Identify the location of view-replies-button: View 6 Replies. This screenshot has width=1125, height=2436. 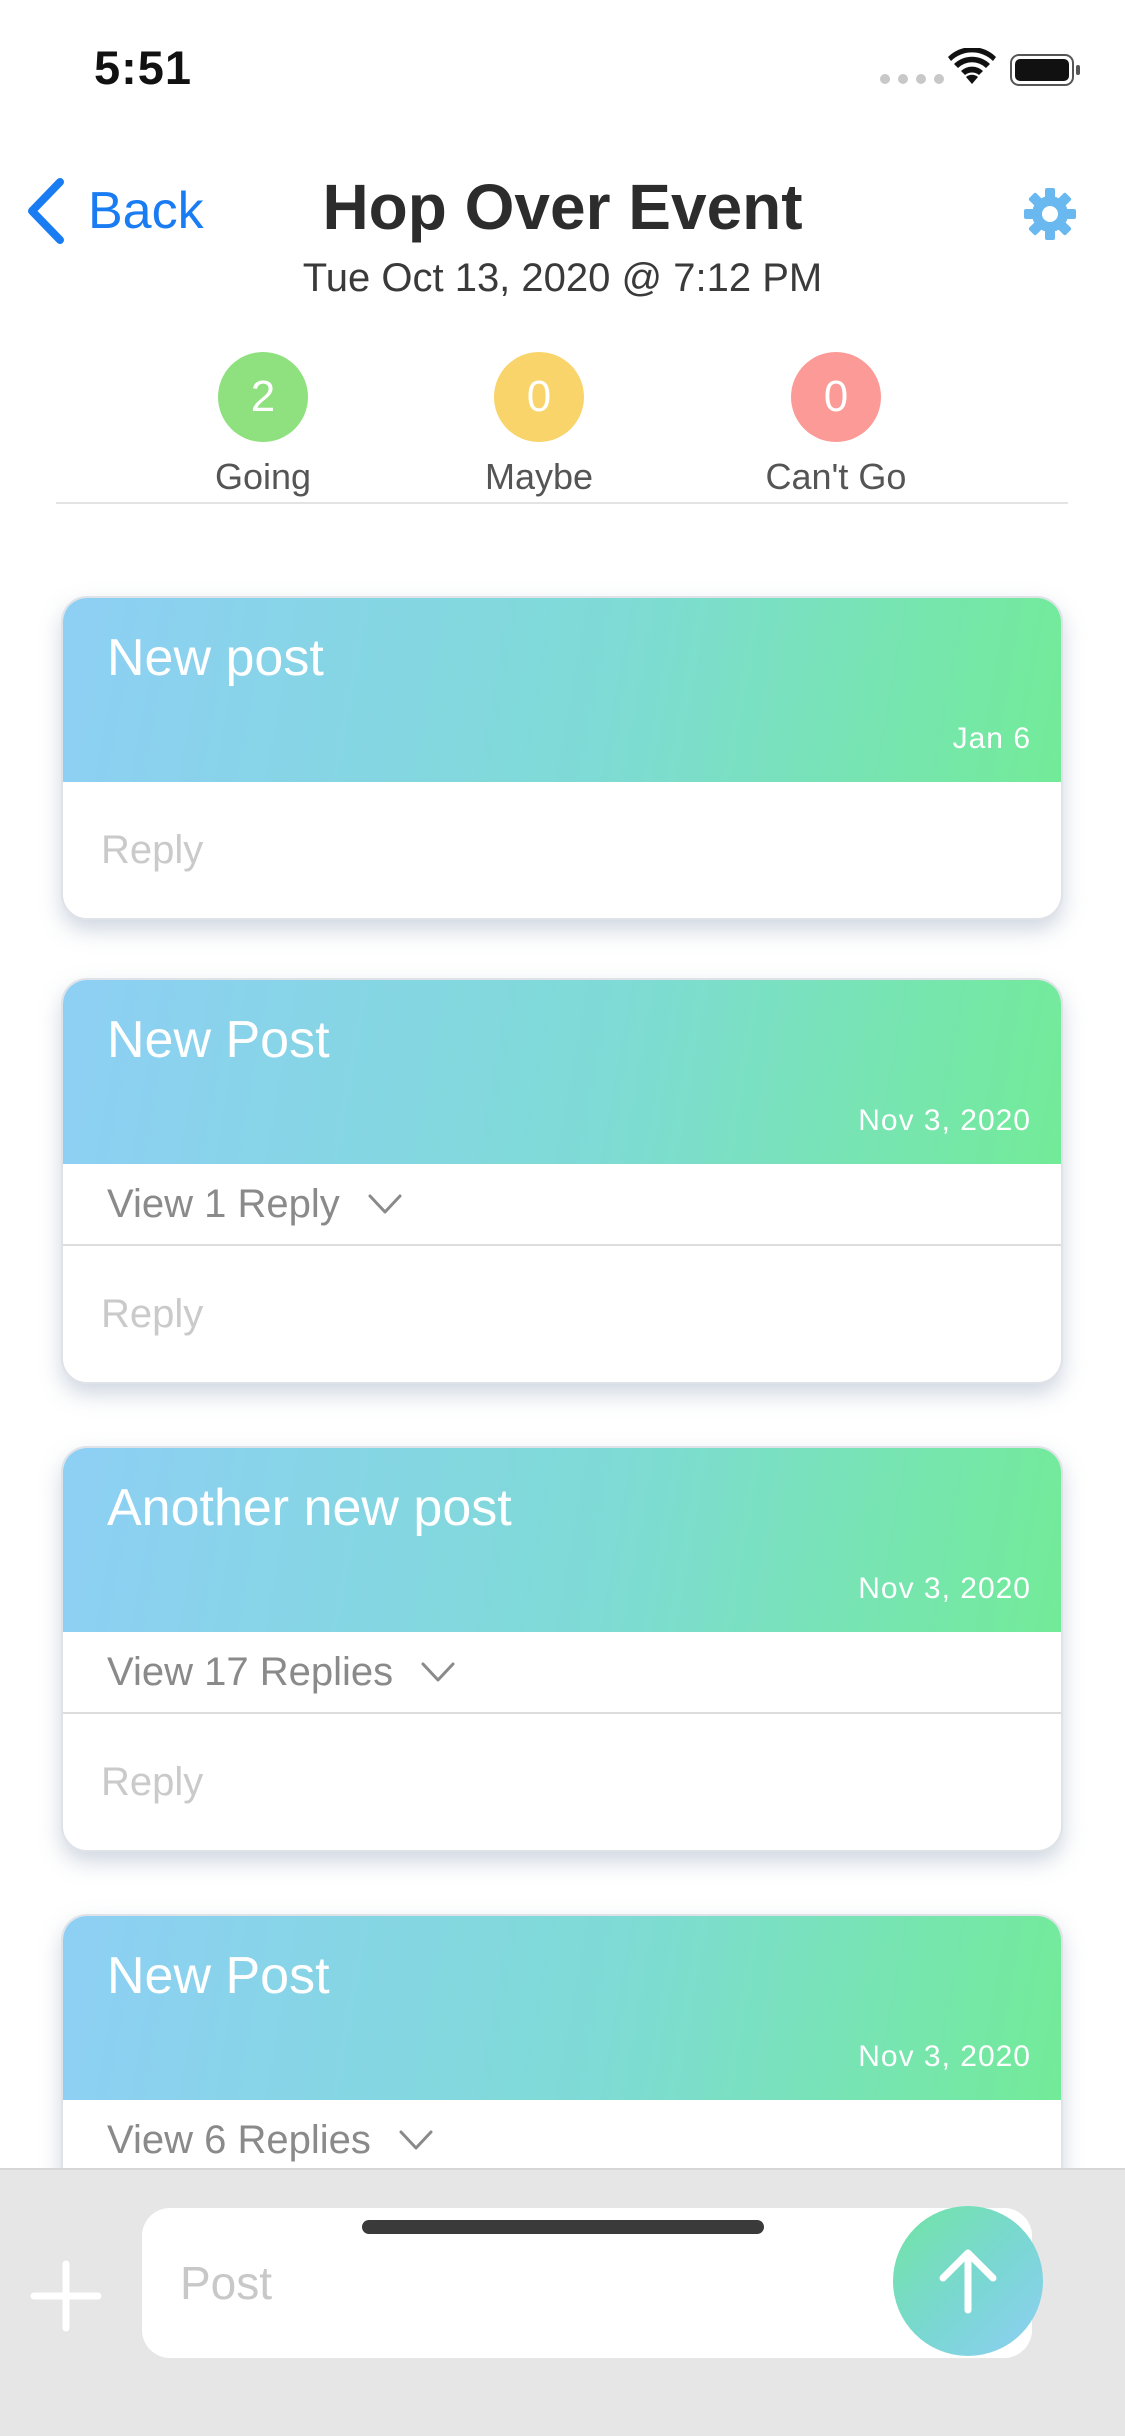
(562, 2134).